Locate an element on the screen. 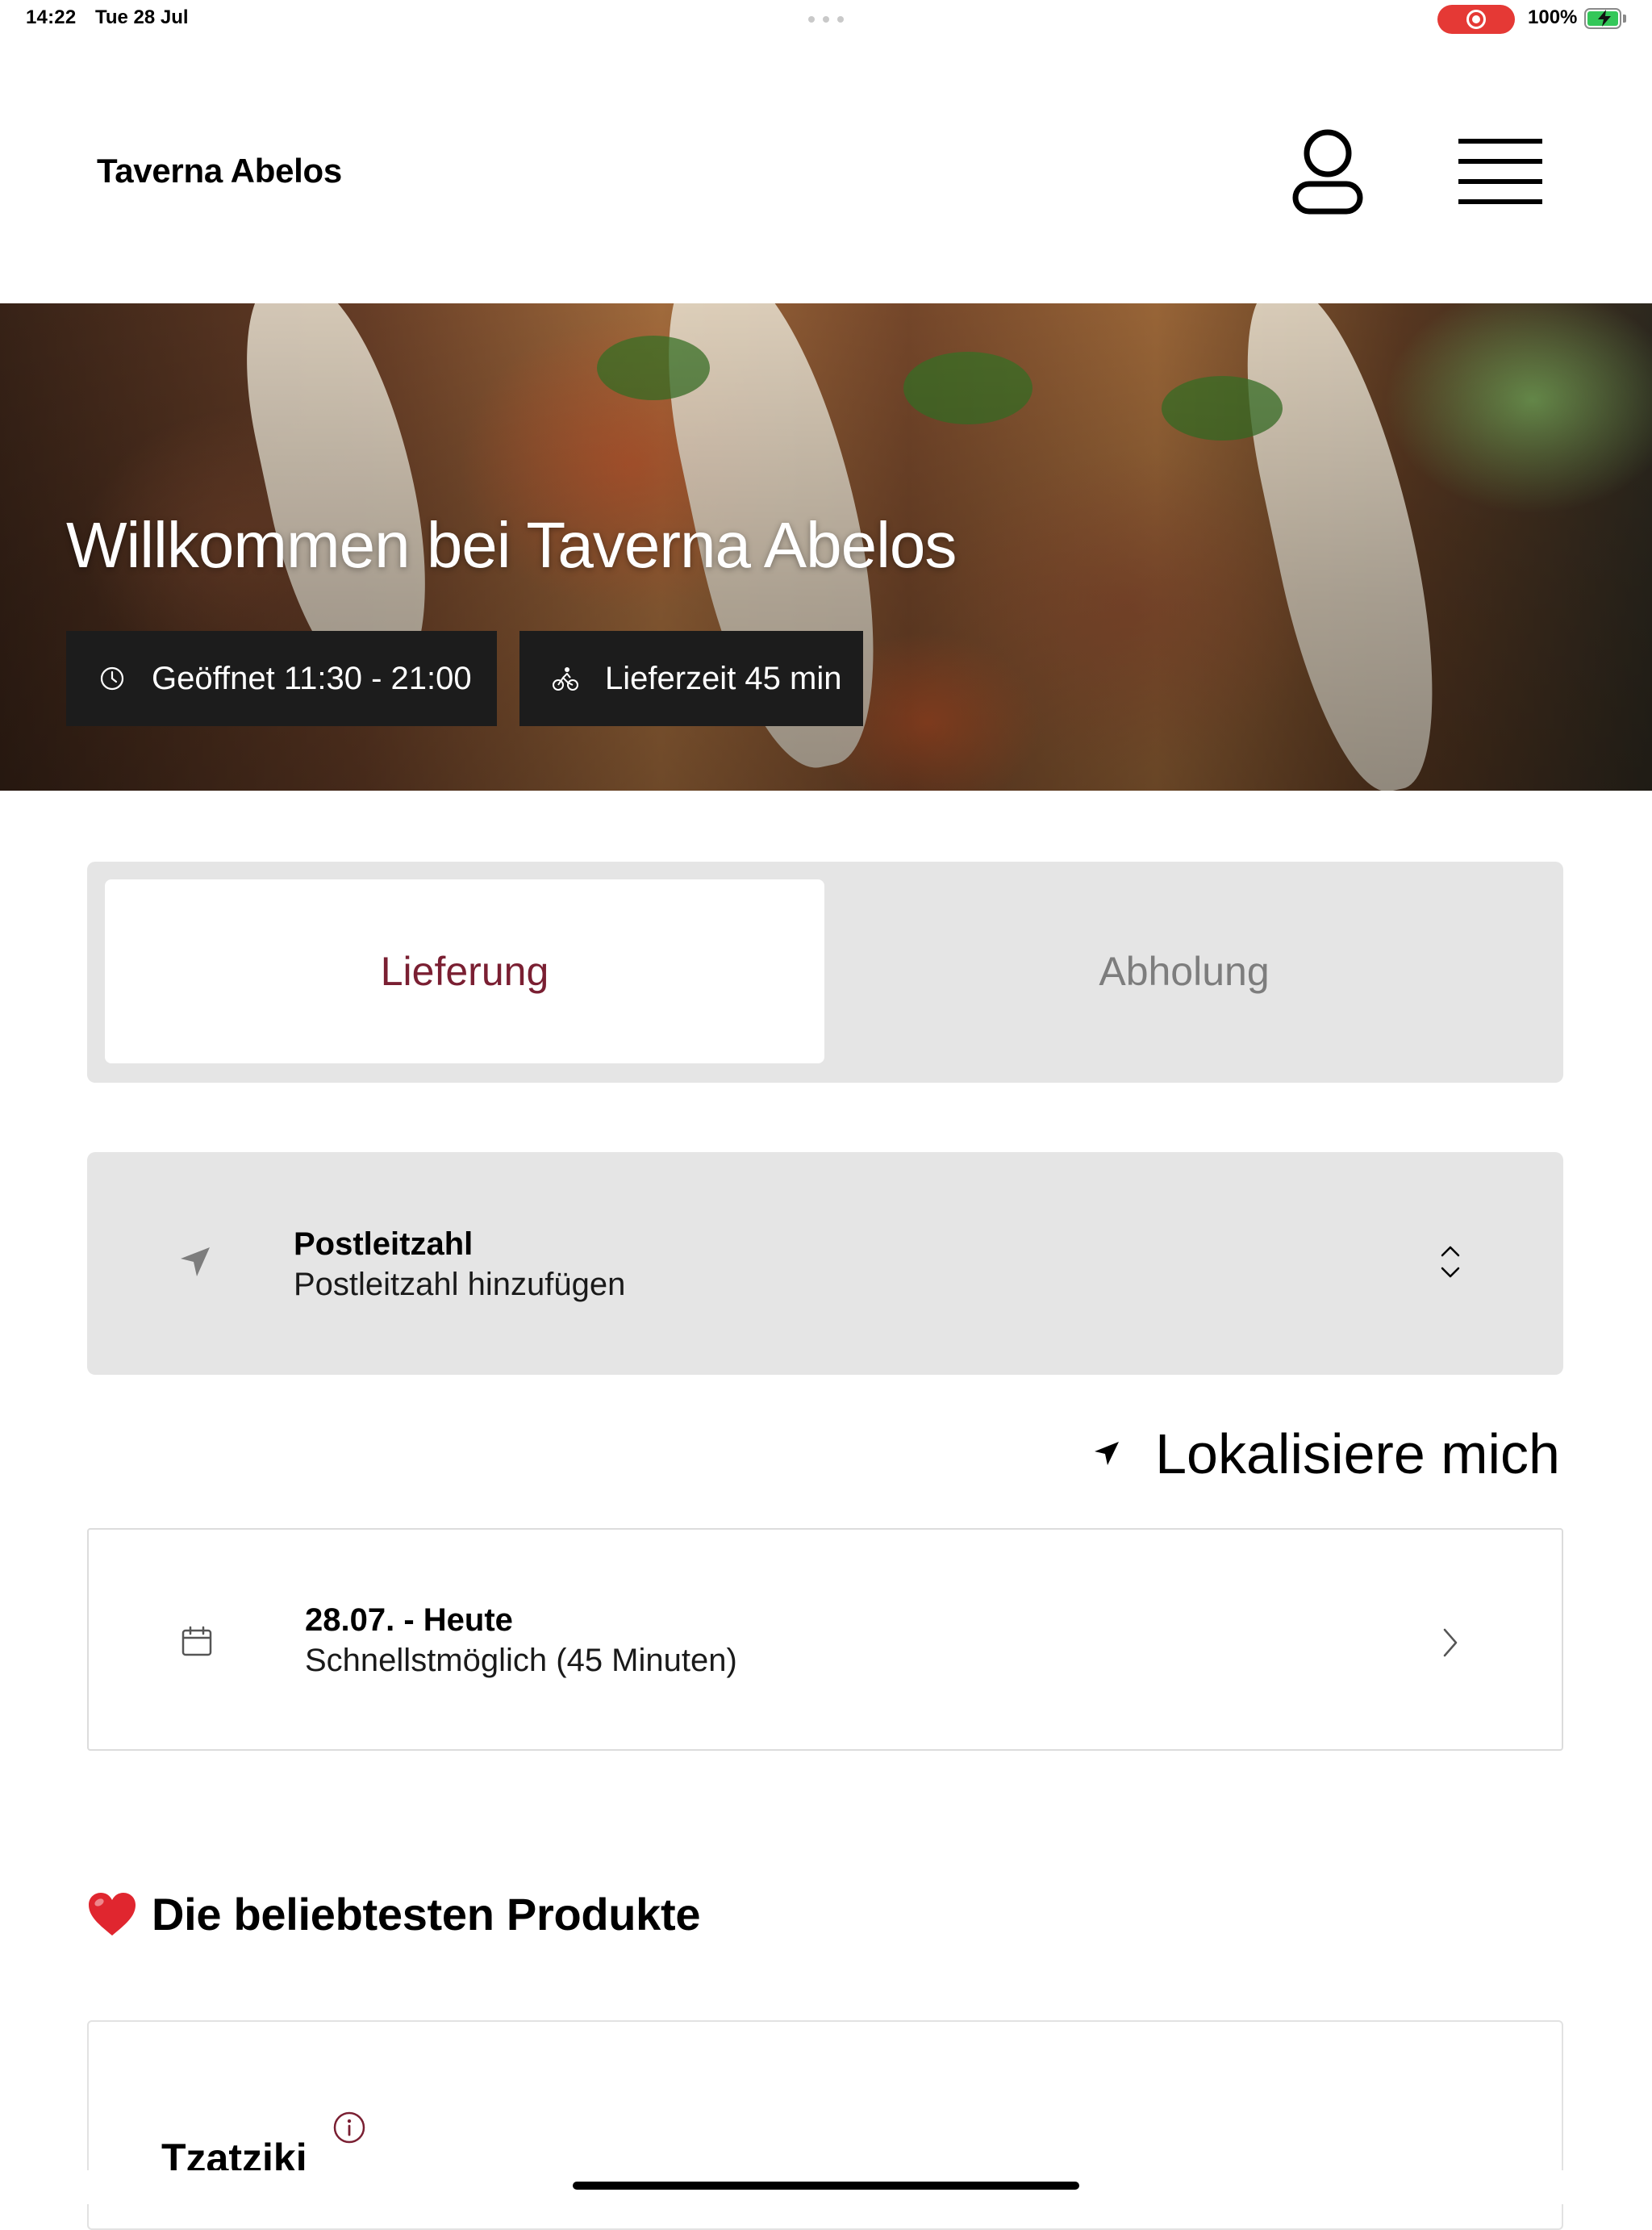 This screenshot has width=1652, height=2230. locate-me-label: Lokalisiere mich is located at coordinates (1357, 1453).